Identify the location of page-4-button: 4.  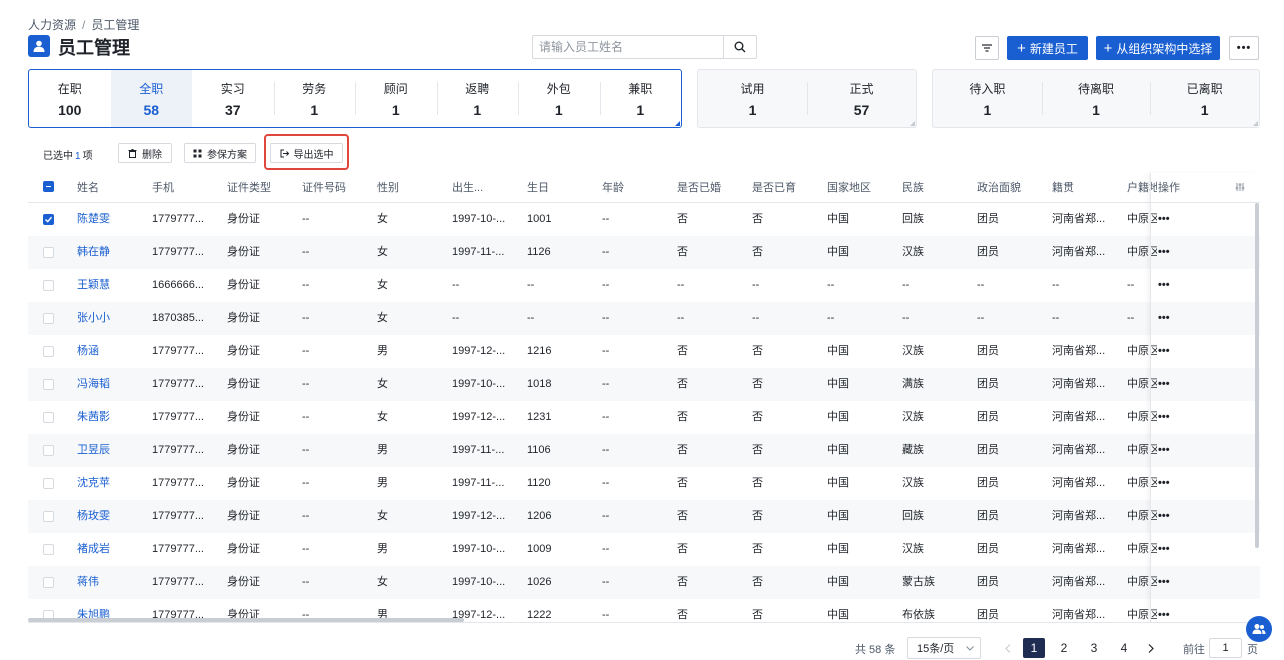
(1124, 648).